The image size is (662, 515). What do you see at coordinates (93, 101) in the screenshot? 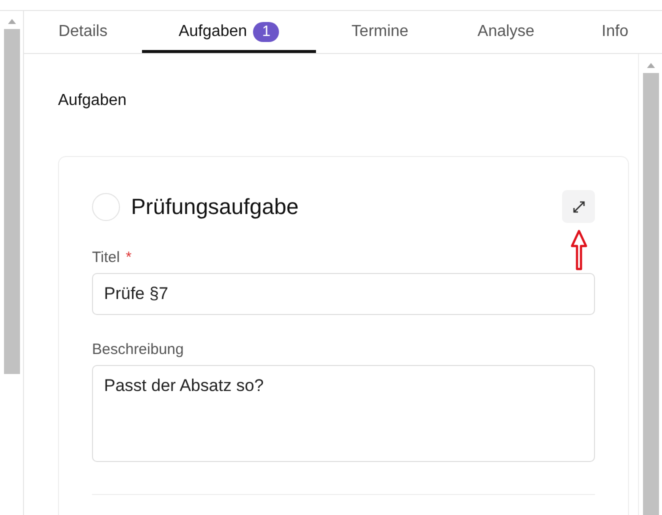
I see `section-title: Aufgaben` at bounding box center [93, 101].